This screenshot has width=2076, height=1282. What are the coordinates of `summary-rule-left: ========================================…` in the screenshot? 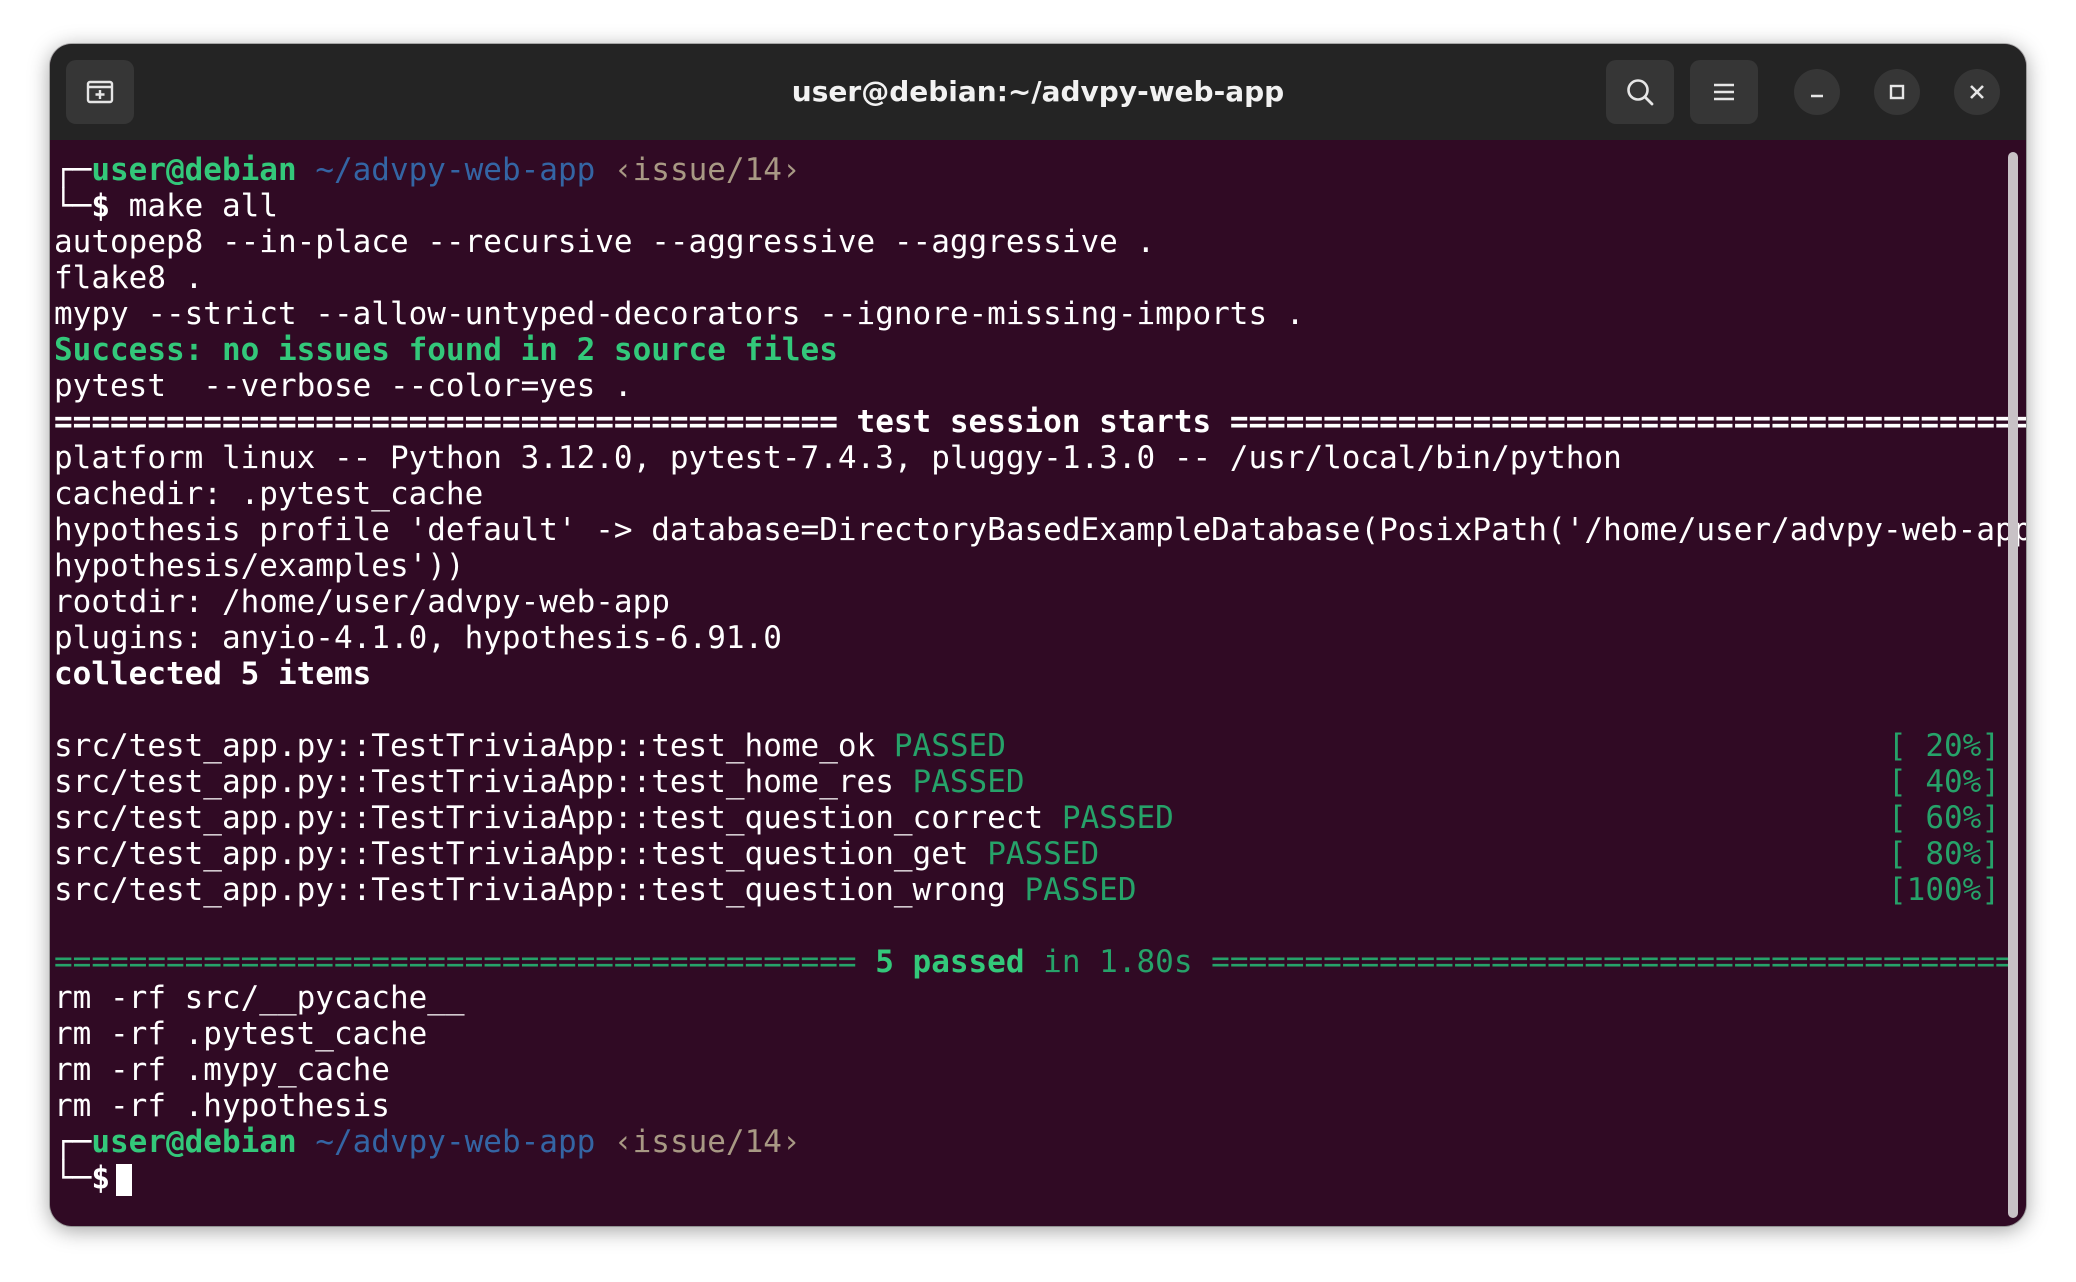 It's located at (465, 962).